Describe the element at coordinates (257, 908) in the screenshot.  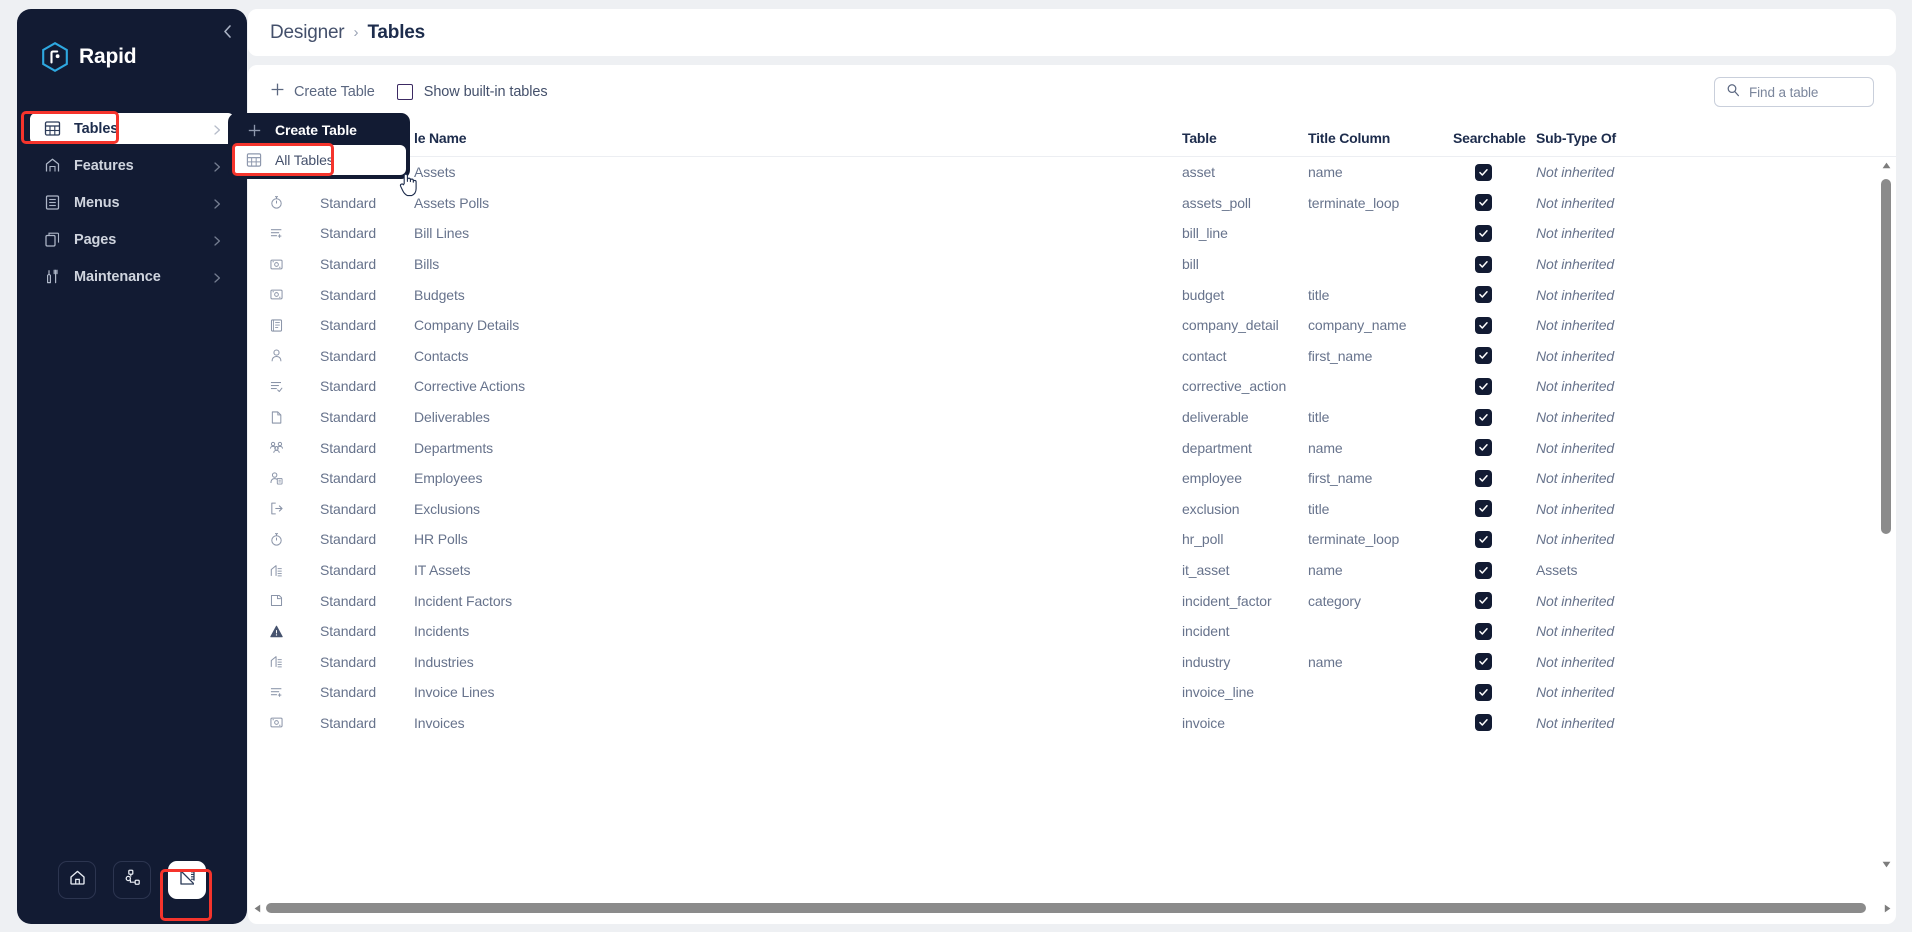
I see `scroll-left-arrow-icon` at that location.